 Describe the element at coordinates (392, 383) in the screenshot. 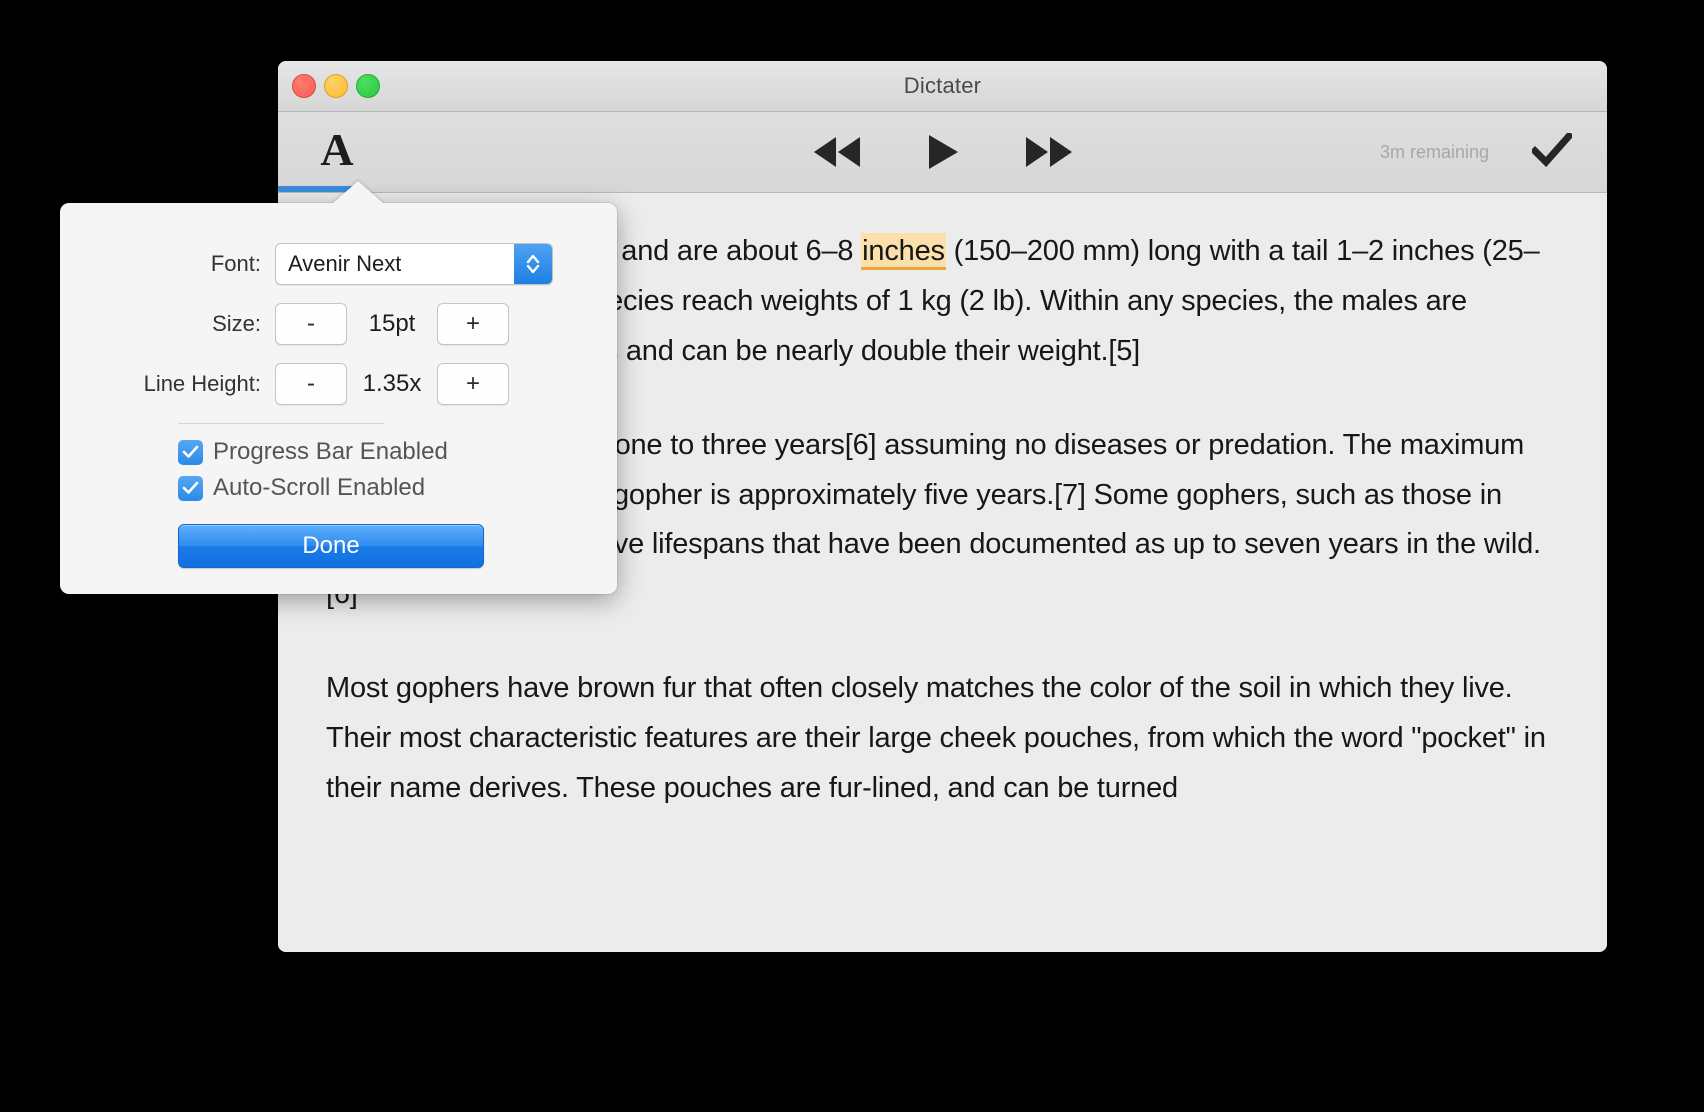

I see `line-height-value: 1.35x` at that location.